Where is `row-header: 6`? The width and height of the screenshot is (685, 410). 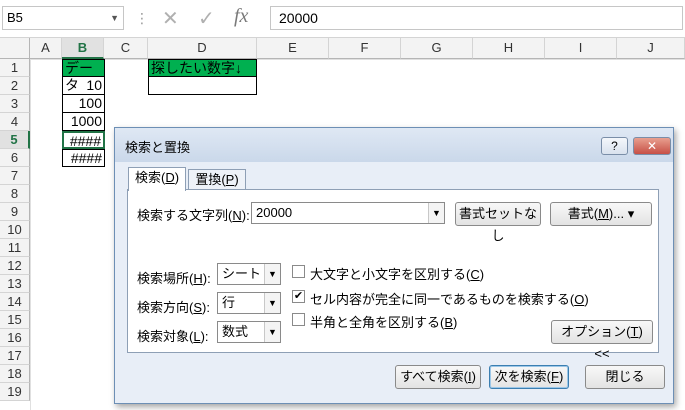 row-header: 6 is located at coordinates (15, 158).